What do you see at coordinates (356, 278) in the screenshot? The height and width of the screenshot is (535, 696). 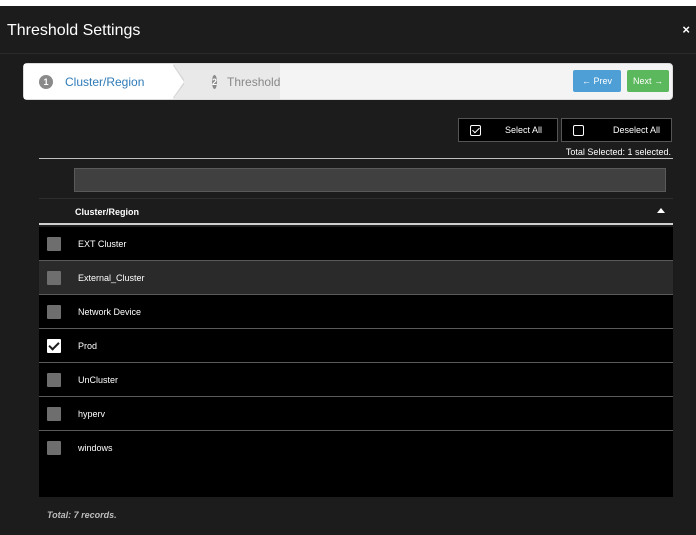 I see `table-row: External_Cluster` at bounding box center [356, 278].